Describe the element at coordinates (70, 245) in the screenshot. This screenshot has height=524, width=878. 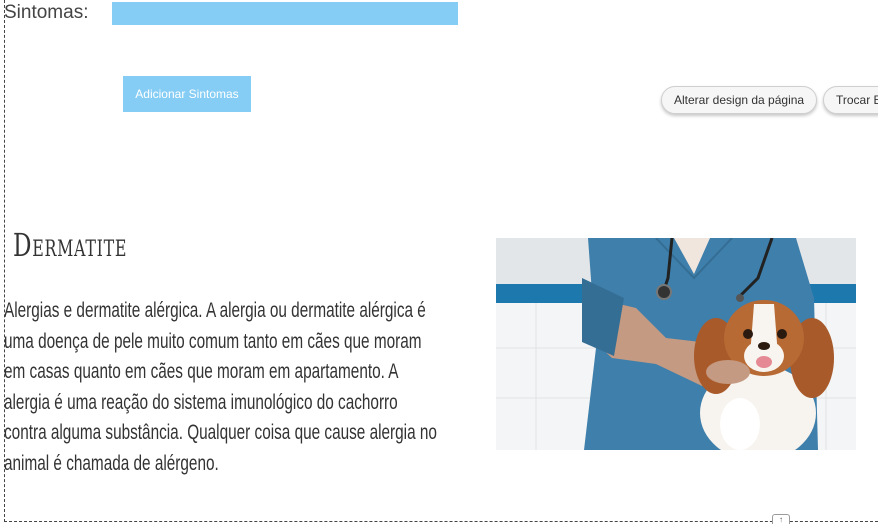
I see `article-title: Dermatite` at that location.